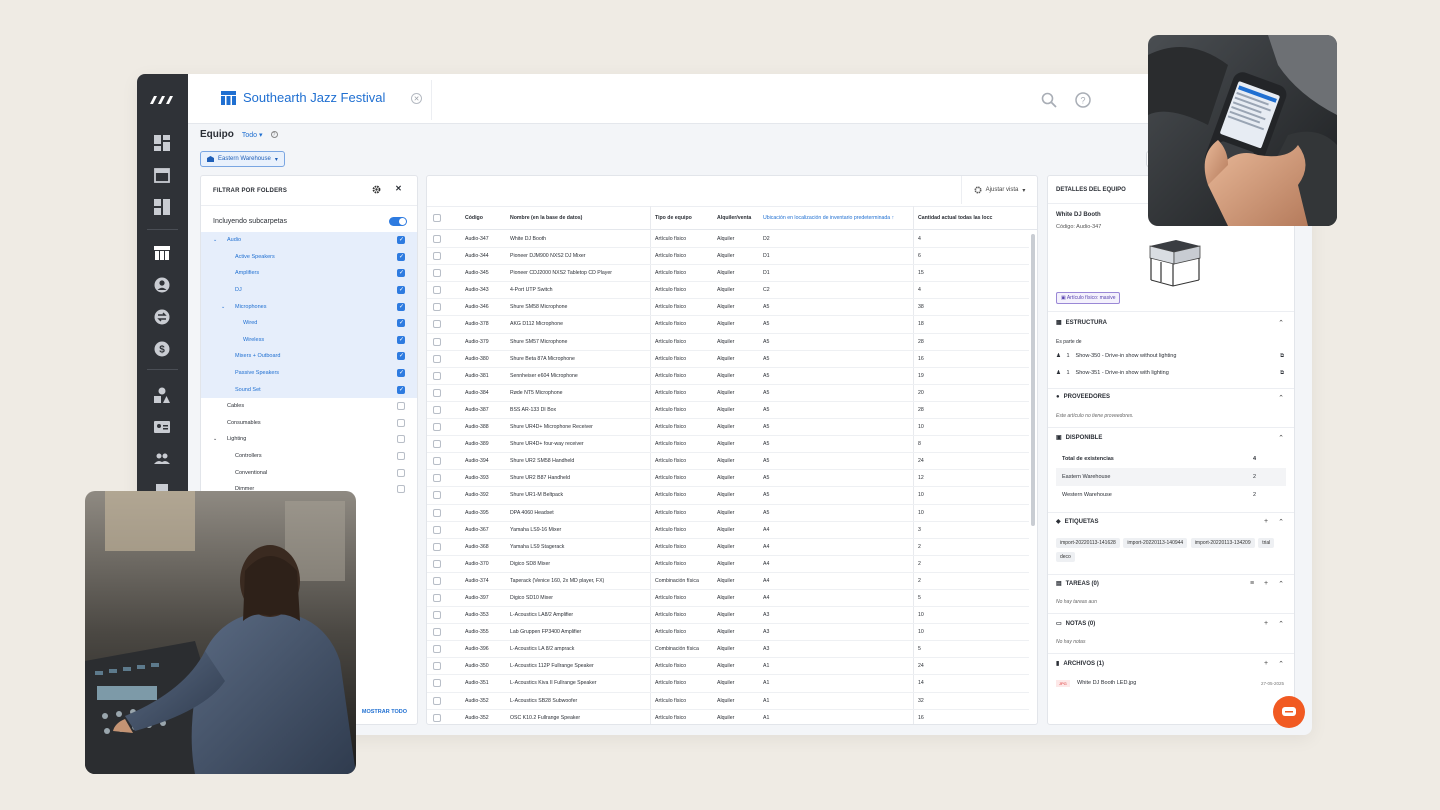  Describe the element at coordinates (398, 188) in the screenshot. I see `close-icon: ✕` at that location.